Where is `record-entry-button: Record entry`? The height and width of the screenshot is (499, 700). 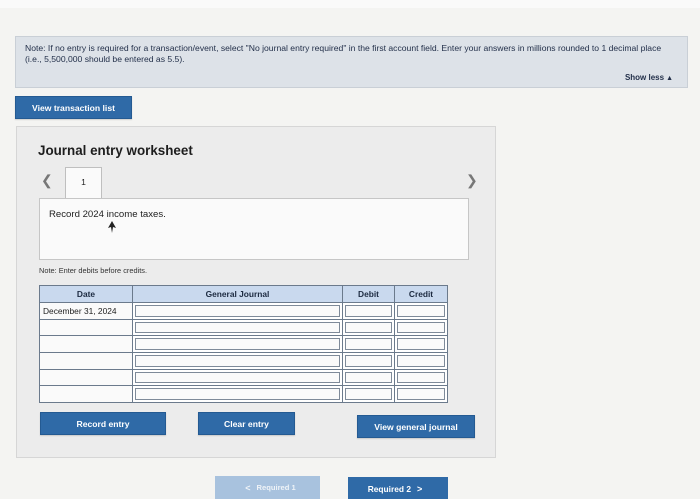
record-entry-button: Record entry is located at coordinates (103, 423).